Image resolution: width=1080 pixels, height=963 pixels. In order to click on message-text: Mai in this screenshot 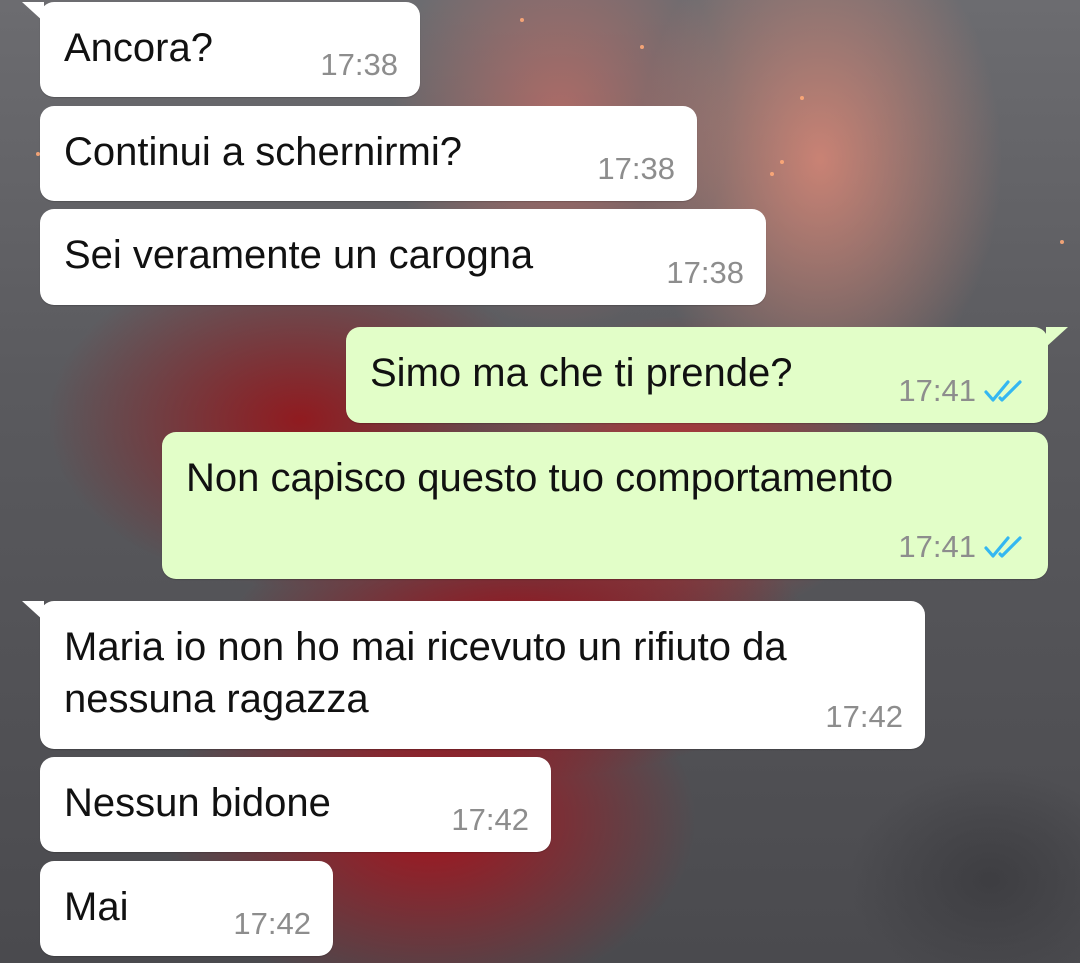, I will do `click(96, 907)`.